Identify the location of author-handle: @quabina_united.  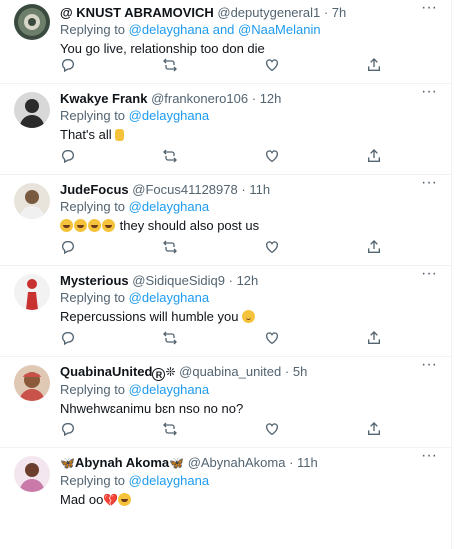
(230, 371).